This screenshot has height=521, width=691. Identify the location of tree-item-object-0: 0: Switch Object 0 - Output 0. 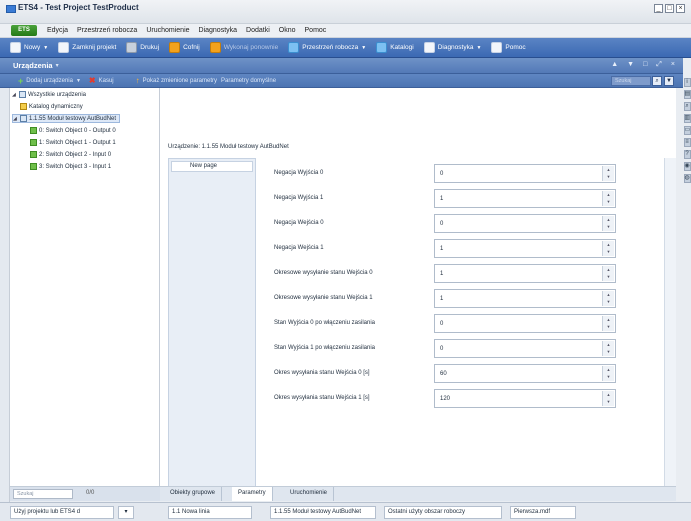
(73, 130).